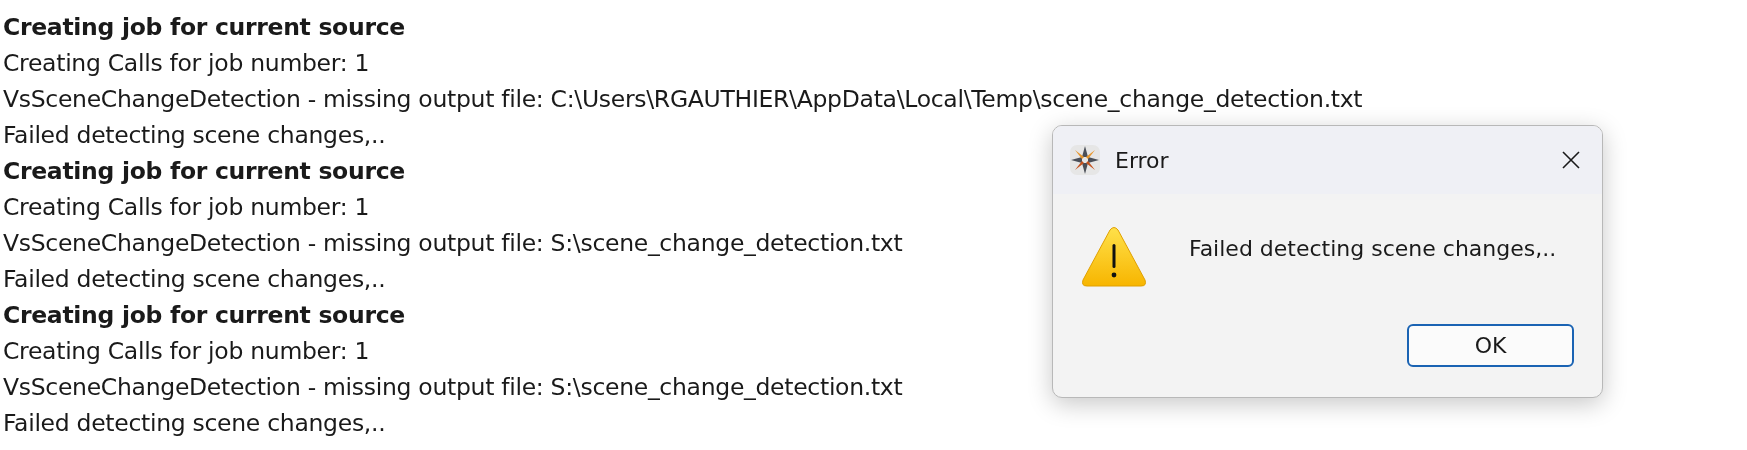 Image resolution: width=1747 pixels, height=450 pixels. I want to click on error-message: Failed detecting scene changes,.., so click(1373, 249).